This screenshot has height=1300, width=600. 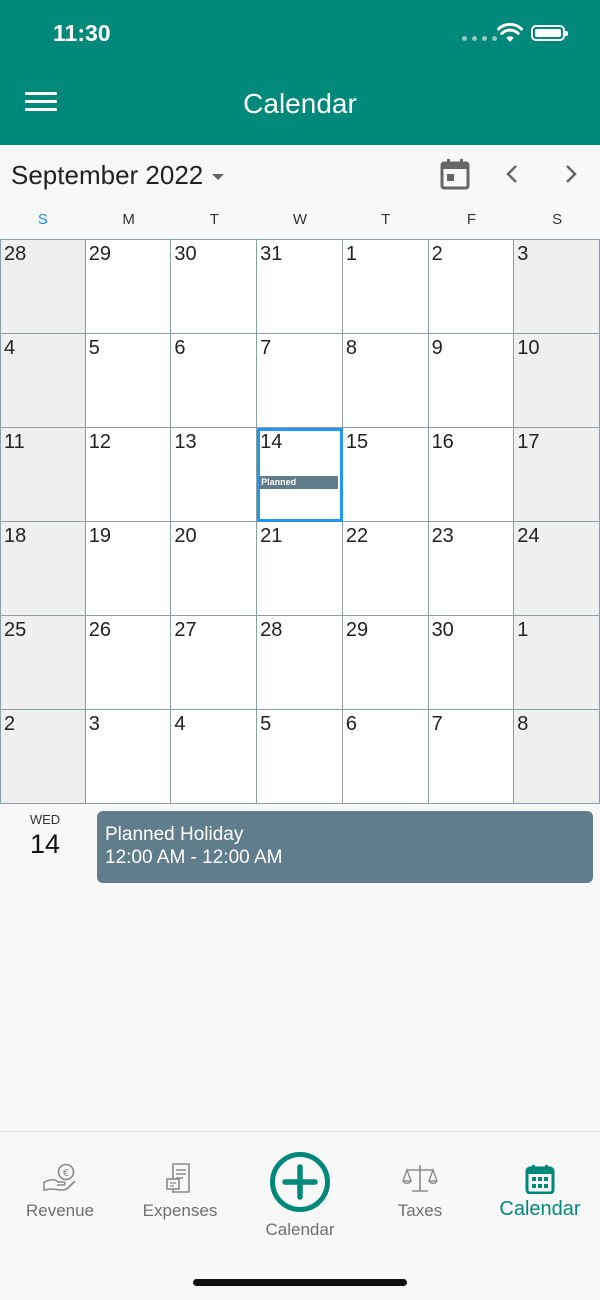 What do you see at coordinates (185, 630) in the screenshot?
I see `day-number: 27` at bounding box center [185, 630].